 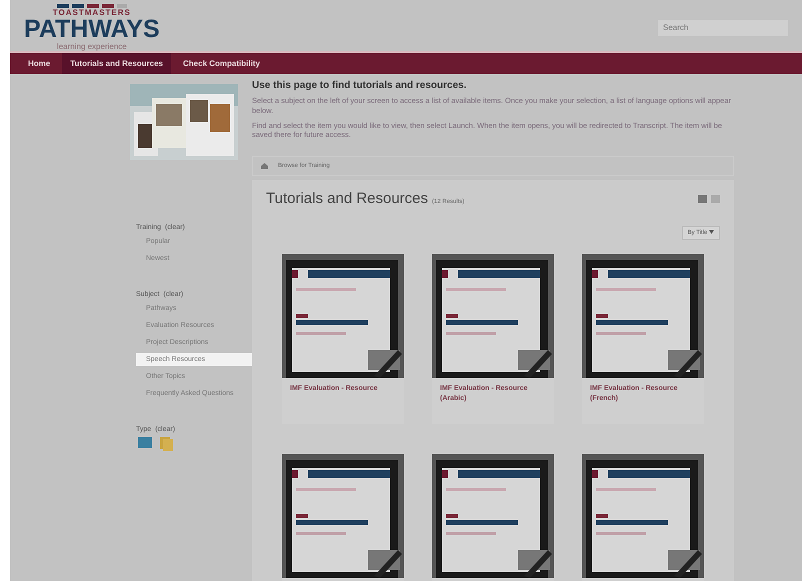 What do you see at coordinates (91, 6) in the screenshot?
I see `logo-bars-icon` at bounding box center [91, 6].